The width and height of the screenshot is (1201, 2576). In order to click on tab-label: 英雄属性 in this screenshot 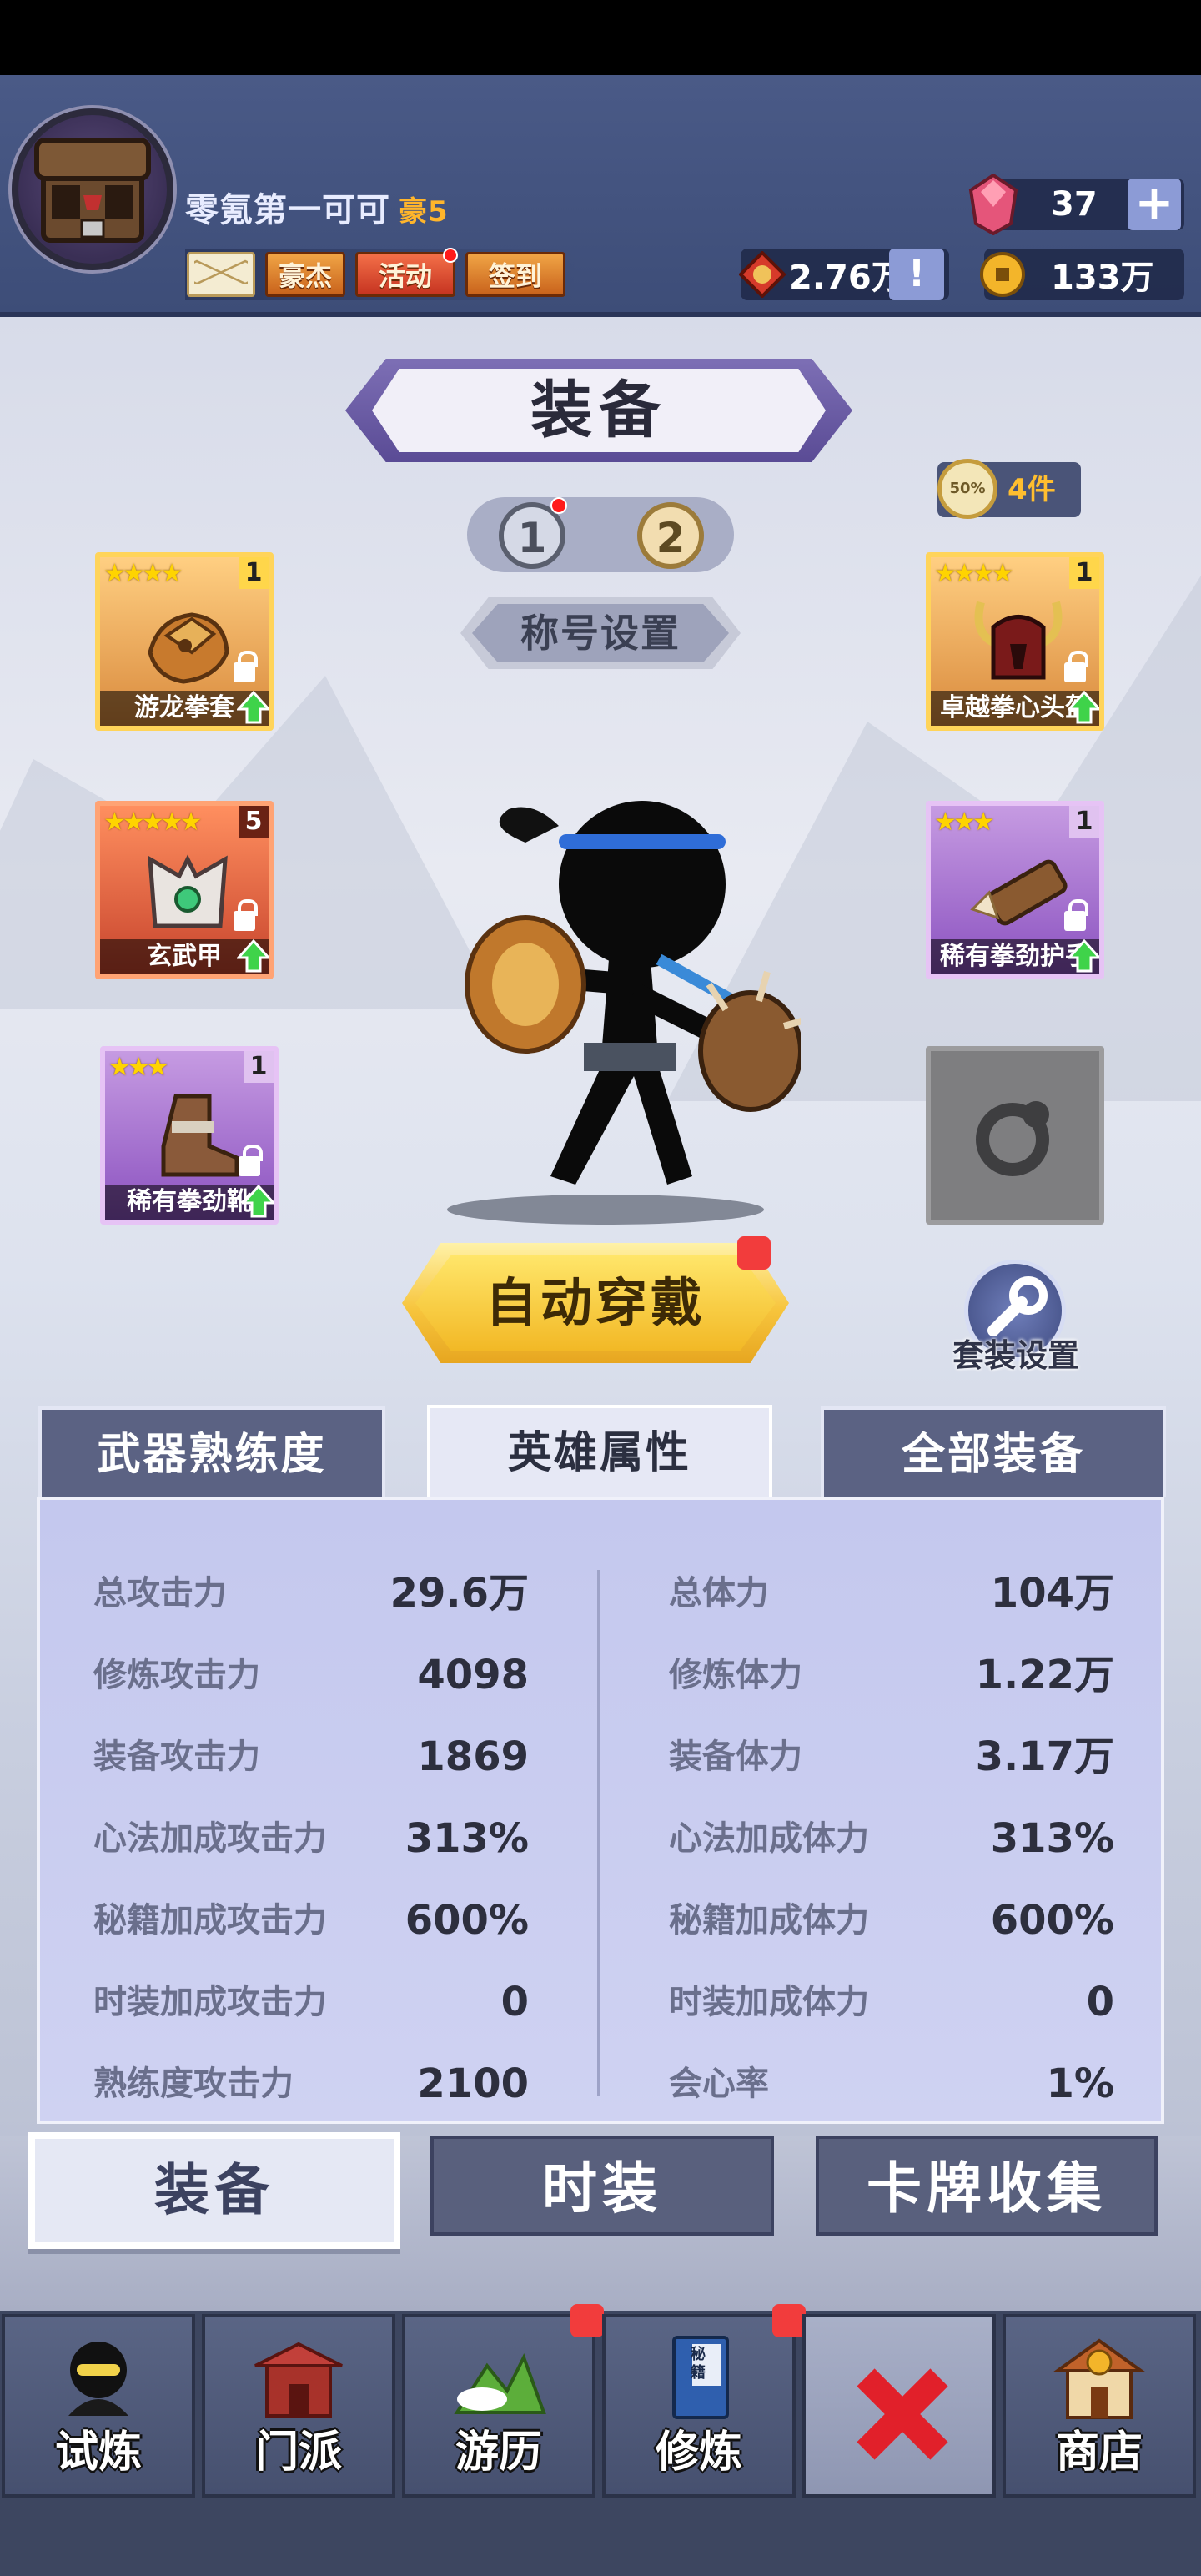, I will do `click(599, 1453)`.